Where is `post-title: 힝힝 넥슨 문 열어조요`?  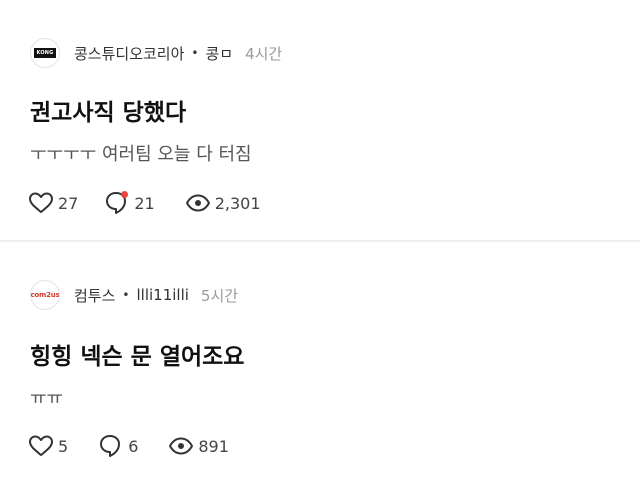 post-title: 힝힝 넥슨 문 열어조요 is located at coordinates (137, 354).